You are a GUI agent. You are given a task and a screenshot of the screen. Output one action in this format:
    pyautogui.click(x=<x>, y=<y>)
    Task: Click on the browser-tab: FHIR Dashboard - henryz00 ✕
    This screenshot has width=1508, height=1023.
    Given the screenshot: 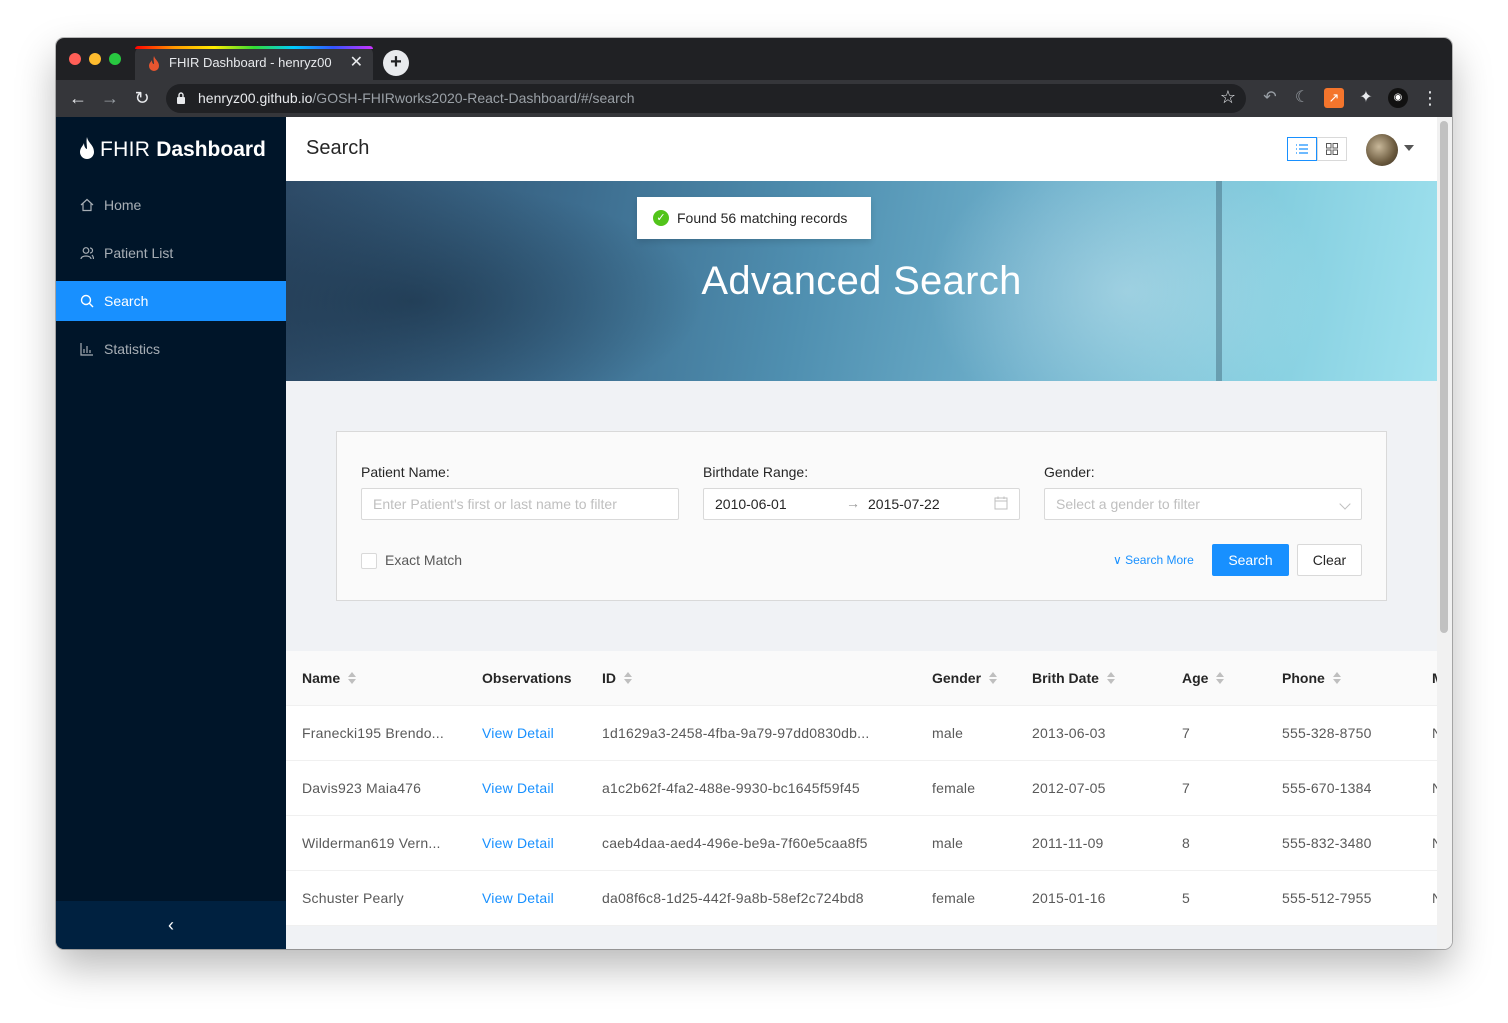 What is the action you would take?
    pyautogui.click(x=254, y=63)
    